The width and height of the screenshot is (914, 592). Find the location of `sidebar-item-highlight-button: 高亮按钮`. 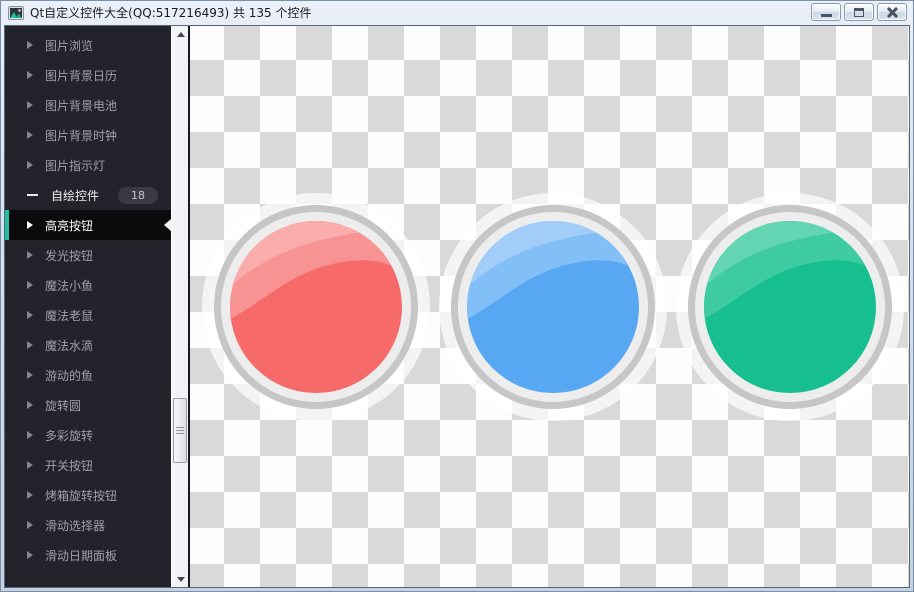

sidebar-item-highlight-button: 高亮按钮 is located at coordinates (88, 225).